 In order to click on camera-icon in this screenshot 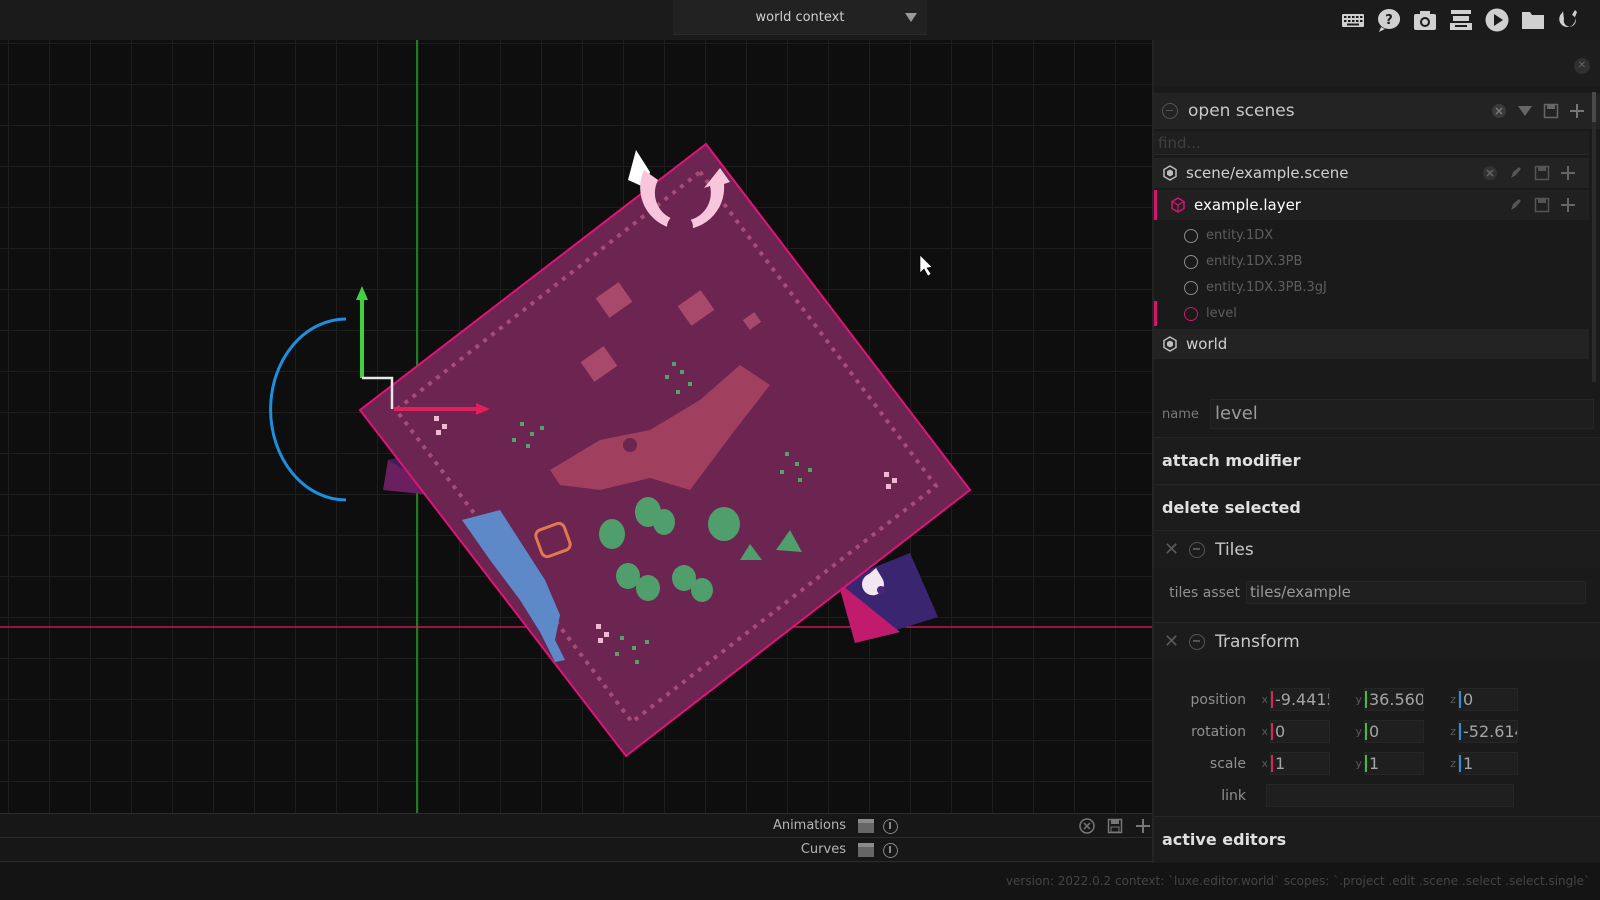, I will do `click(1424, 19)`.